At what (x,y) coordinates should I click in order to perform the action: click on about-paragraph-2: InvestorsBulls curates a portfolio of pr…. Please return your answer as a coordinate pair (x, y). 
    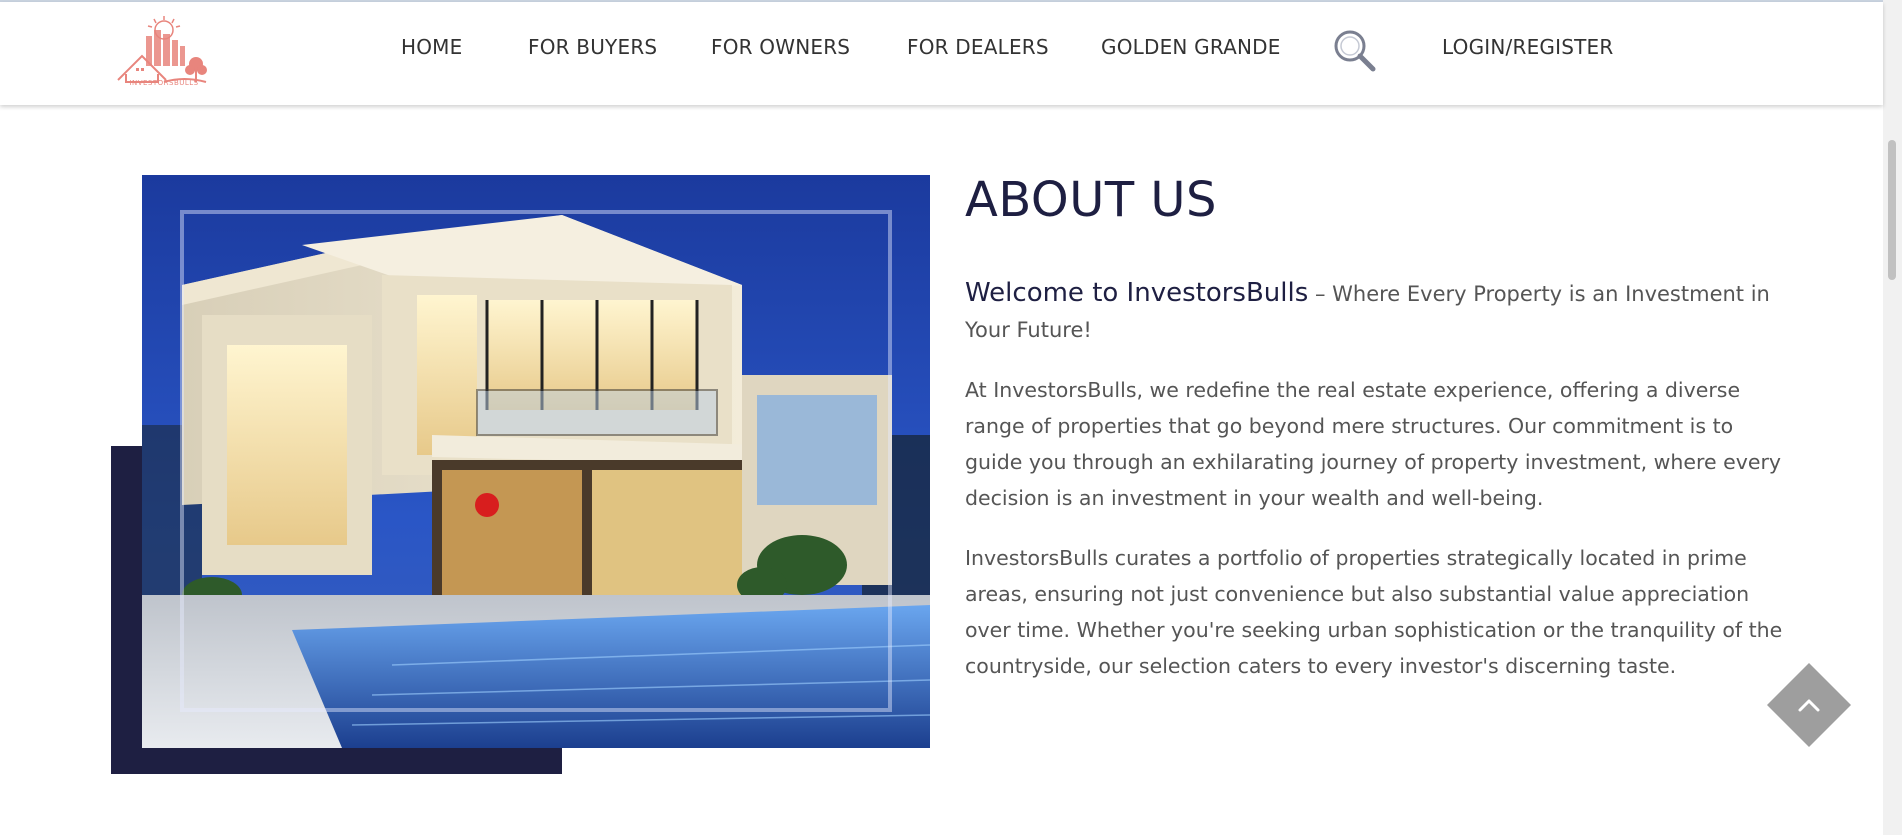
    Looking at the image, I should click on (1374, 612).